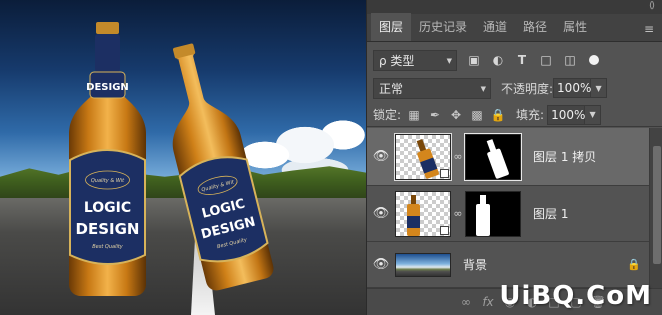 This screenshot has height=315, width=662. Describe the element at coordinates (107, 87) in the screenshot. I see `bottle-neck-text: DESIGN` at that location.